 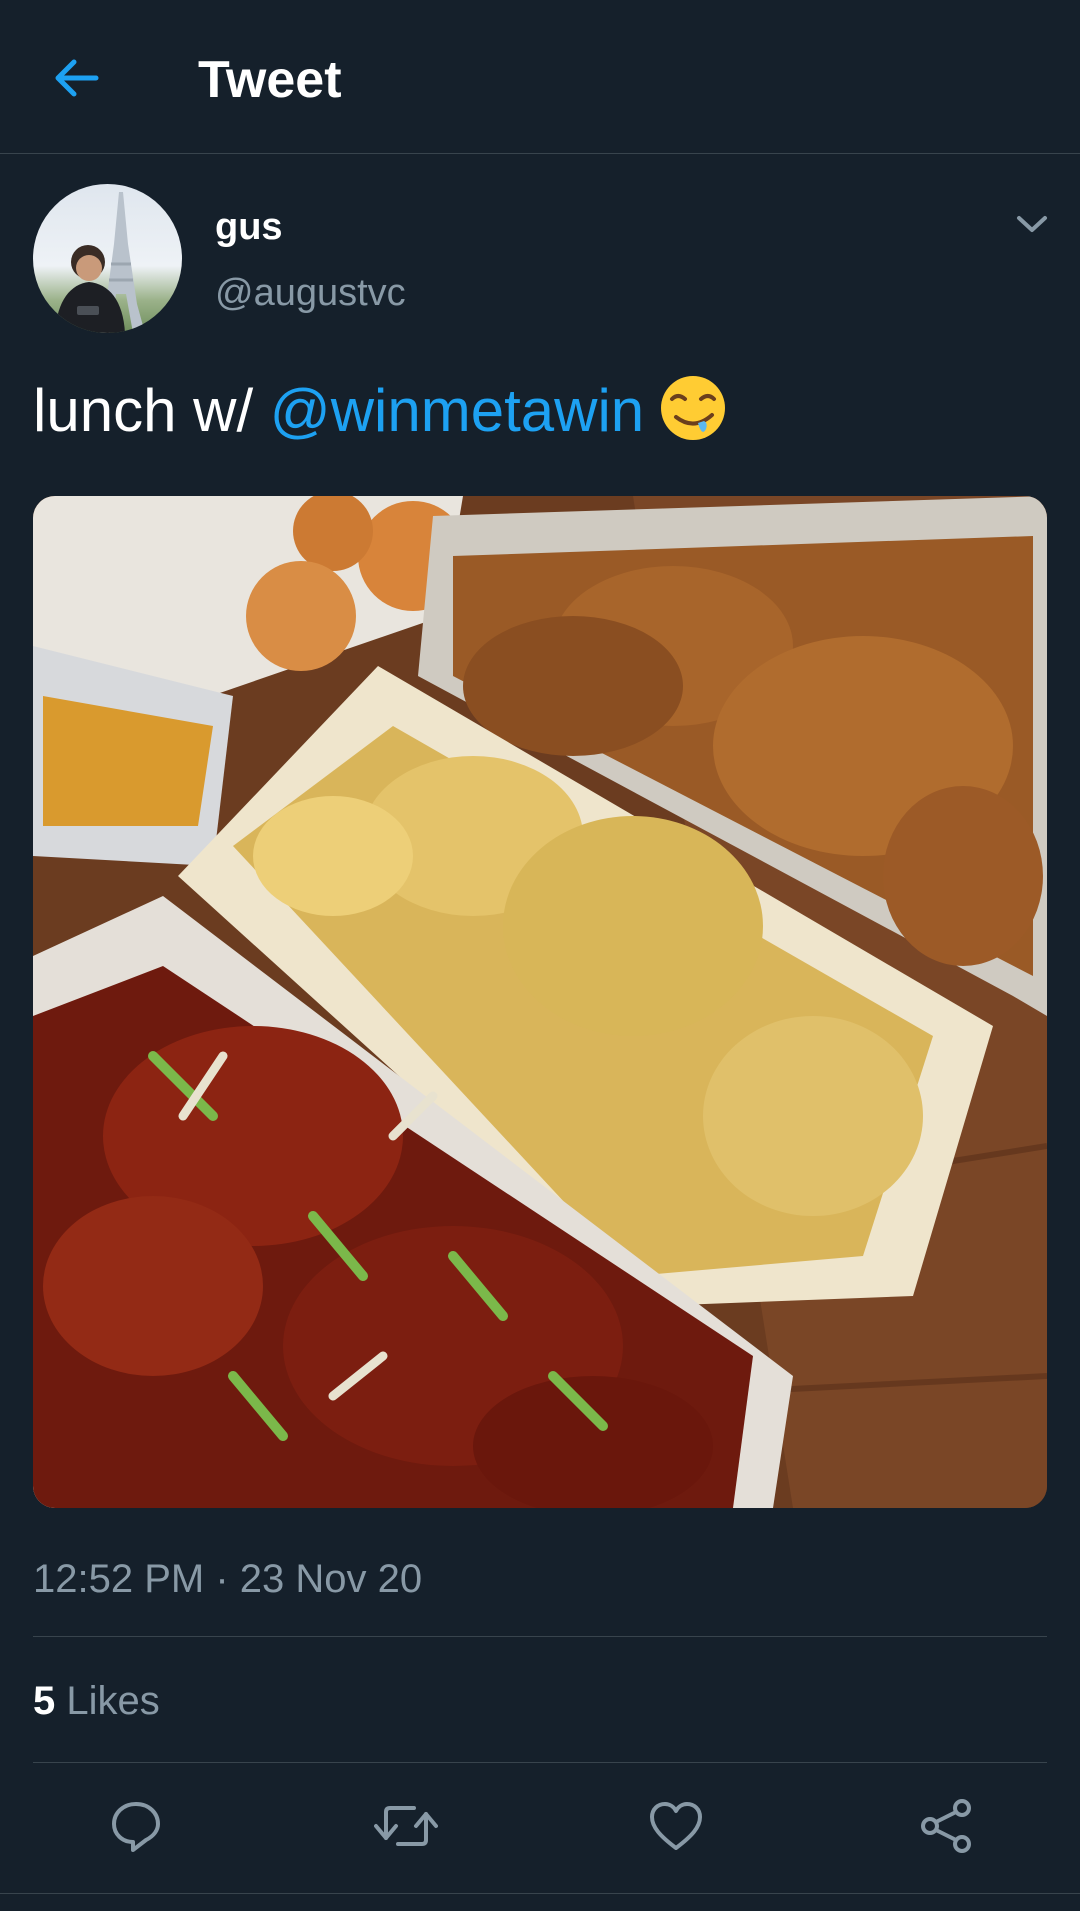 I want to click on avatar-photo, so click(x=100, y=262).